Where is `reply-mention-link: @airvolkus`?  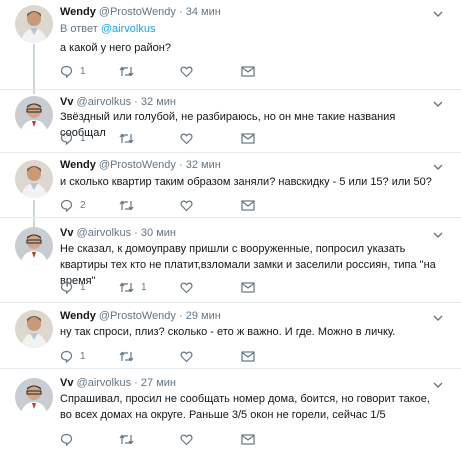 reply-mention-link: @airvolkus is located at coordinates (128, 29).